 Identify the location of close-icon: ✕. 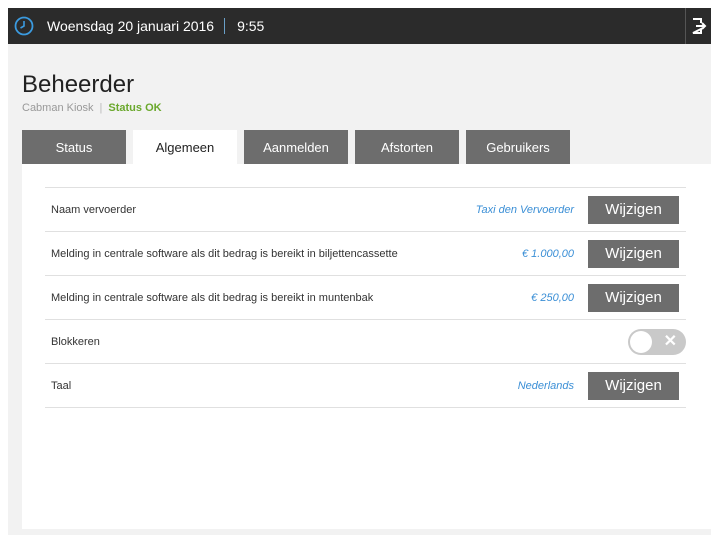
(670, 341).